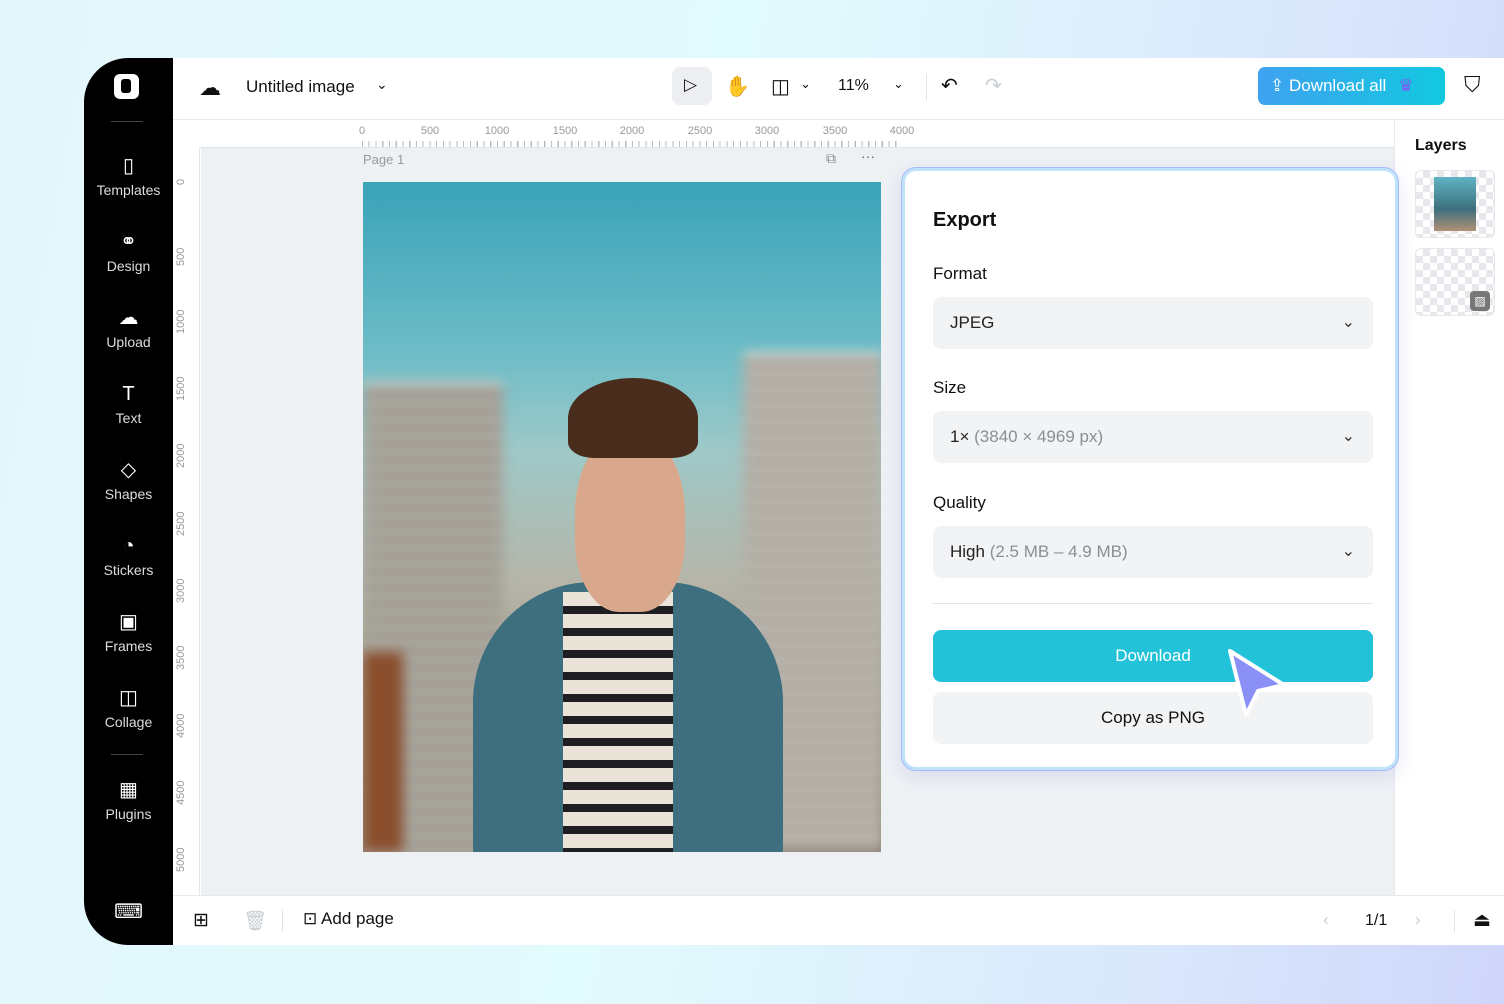  What do you see at coordinates (633, 418) in the screenshot?
I see `person-hair` at bounding box center [633, 418].